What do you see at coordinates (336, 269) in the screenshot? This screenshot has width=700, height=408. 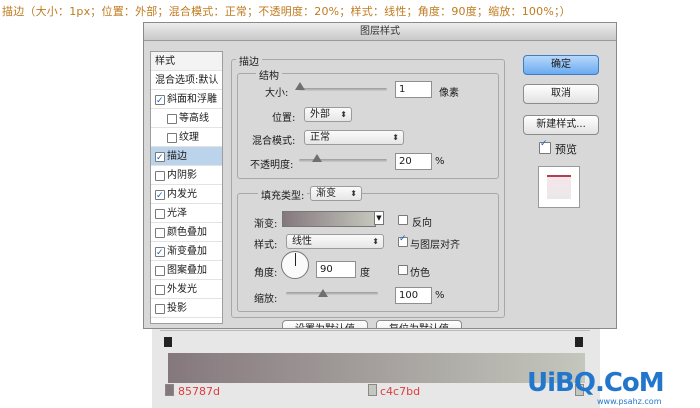 I see `angle-input: 90` at bounding box center [336, 269].